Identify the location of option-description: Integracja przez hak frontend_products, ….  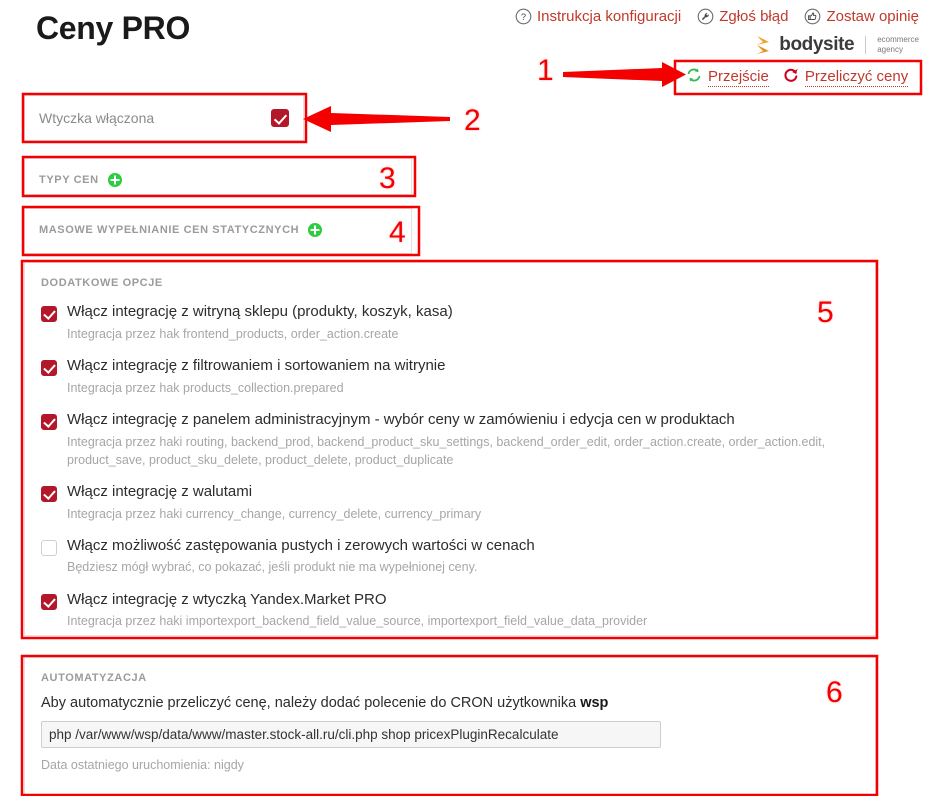
(233, 333).